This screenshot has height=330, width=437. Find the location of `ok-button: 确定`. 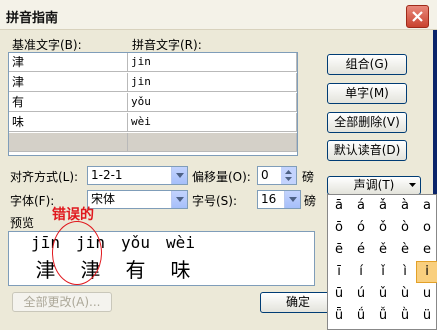

ok-button: 确定 is located at coordinates (298, 302).